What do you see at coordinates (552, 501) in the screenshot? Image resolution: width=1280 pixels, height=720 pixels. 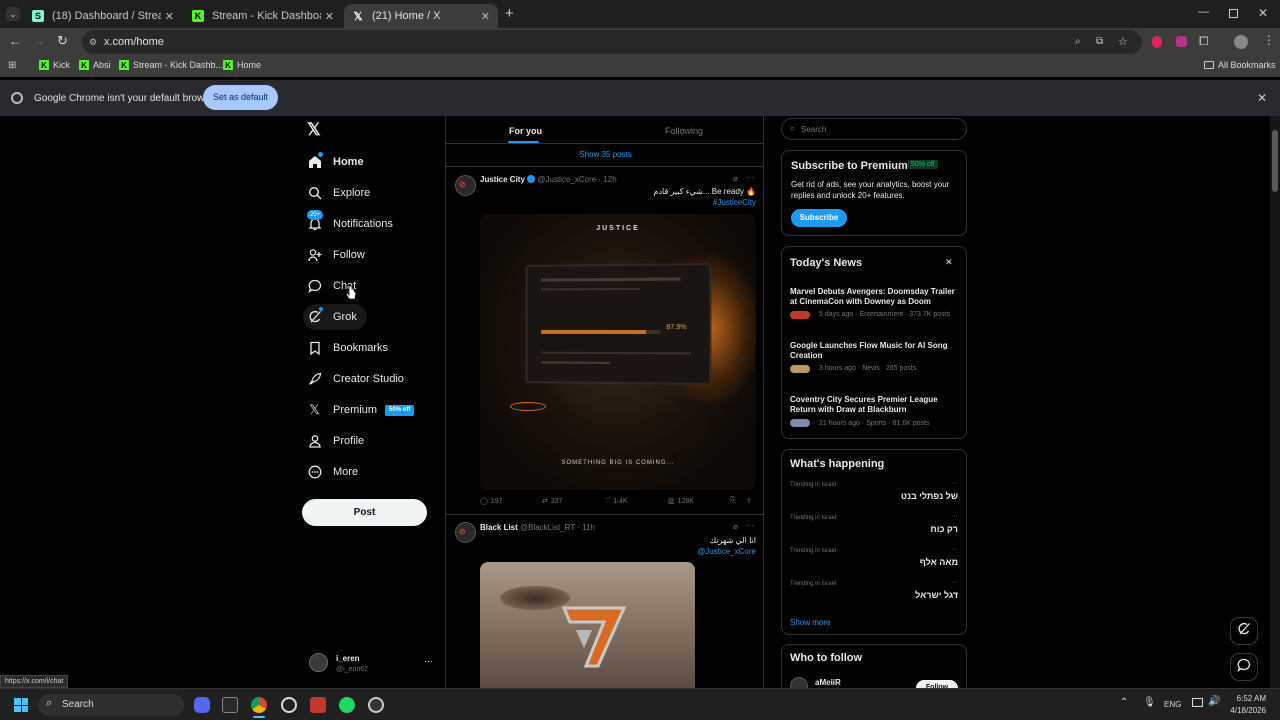 I see `repost-button: ⇄ 337` at bounding box center [552, 501].